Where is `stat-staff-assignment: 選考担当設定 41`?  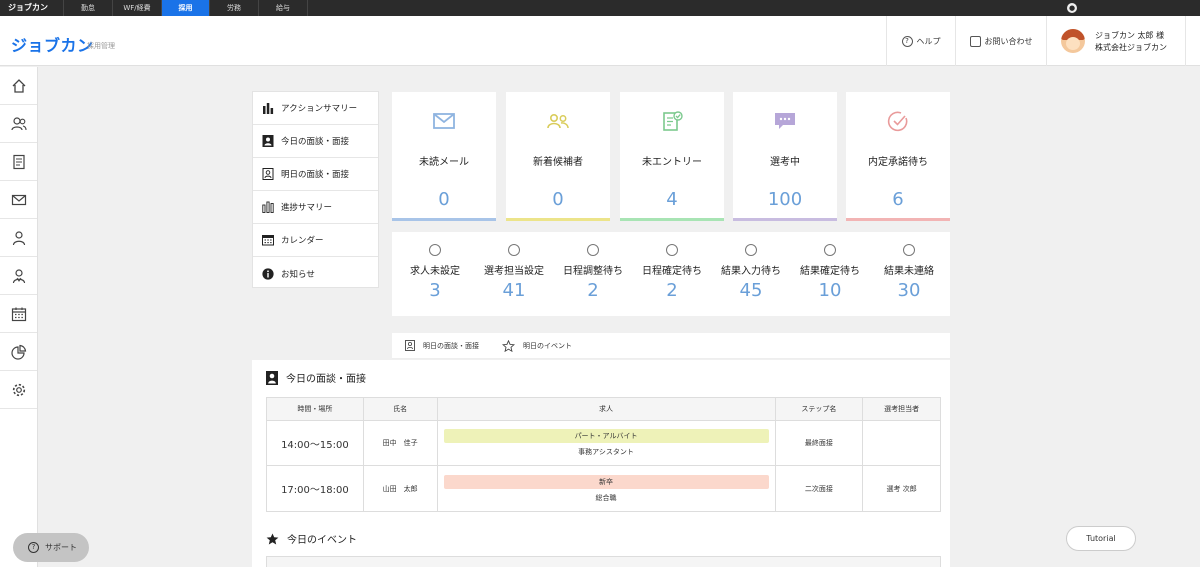
stat-staff-assignment: 選考担当設定 41 is located at coordinates (514, 272).